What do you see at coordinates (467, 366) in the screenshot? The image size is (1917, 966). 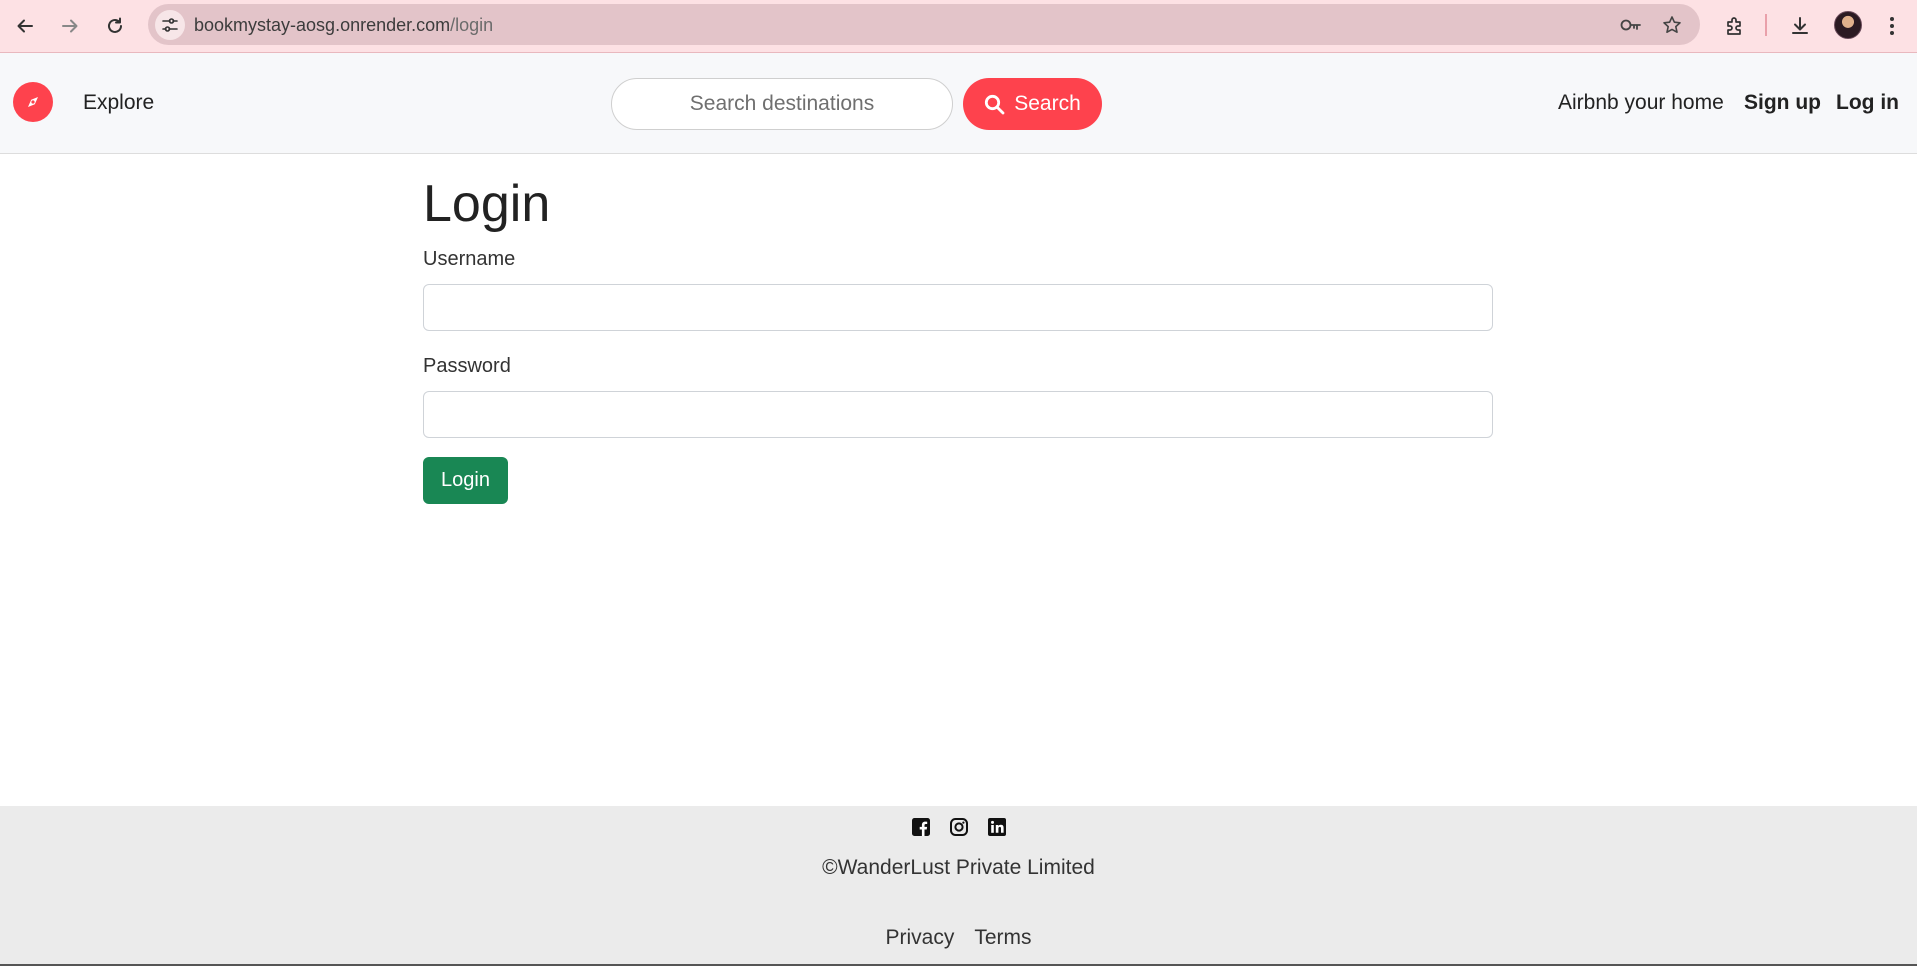 I see `password-label: Password` at bounding box center [467, 366].